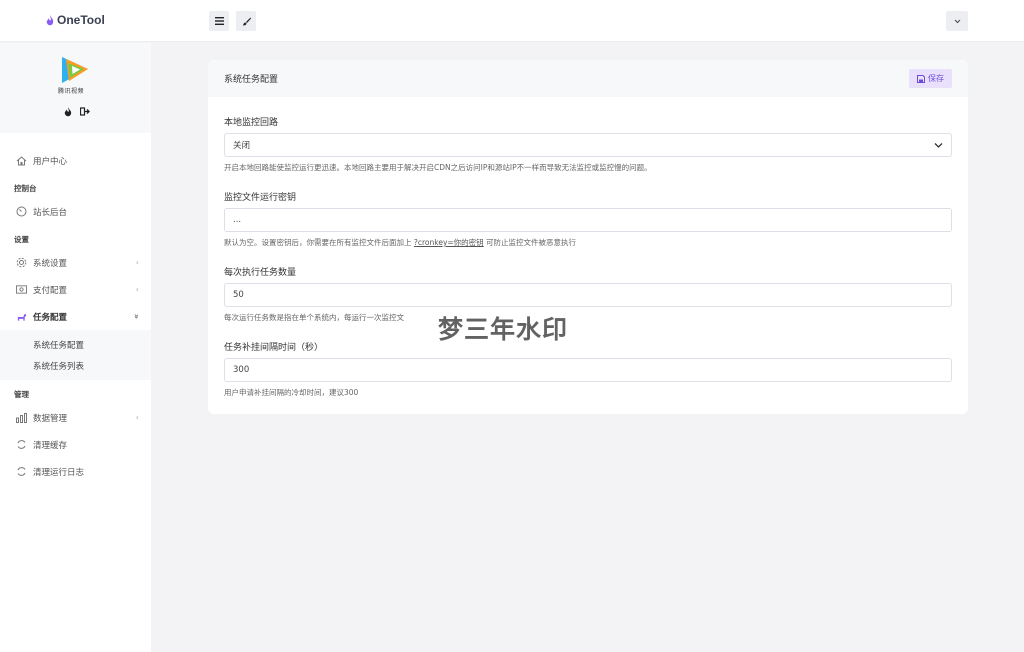 This screenshot has width=1024, height=652. What do you see at coordinates (21, 262) in the screenshot?
I see `gear-icon` at bounding box center [21, 262].